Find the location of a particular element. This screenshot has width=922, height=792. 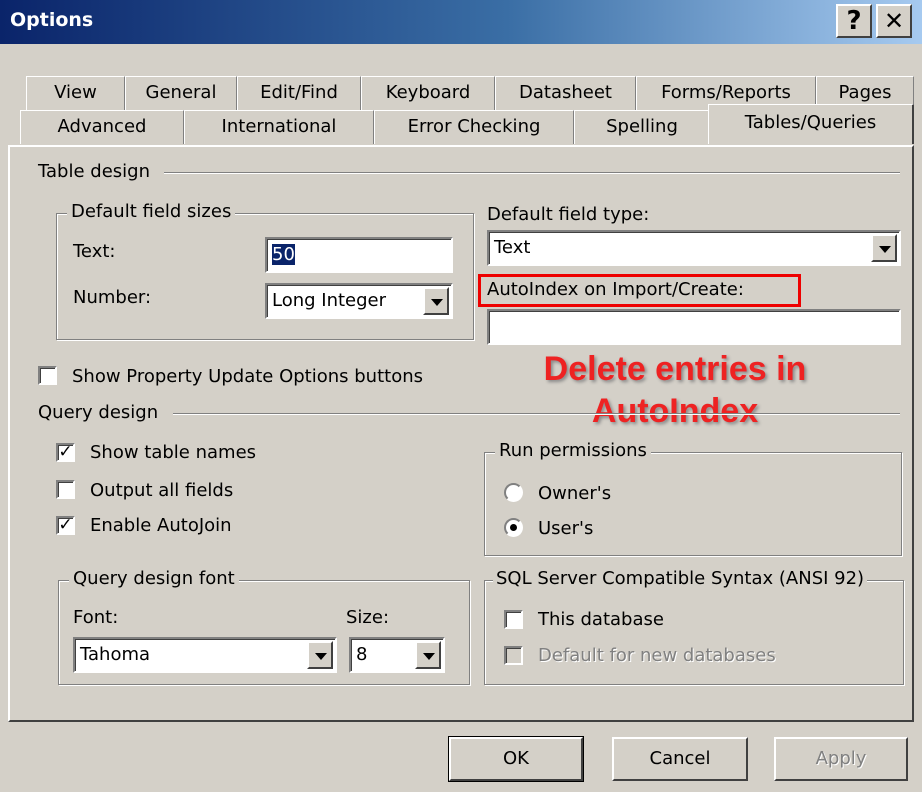

close-icon: ✕ is located at coordinates (894, 21).